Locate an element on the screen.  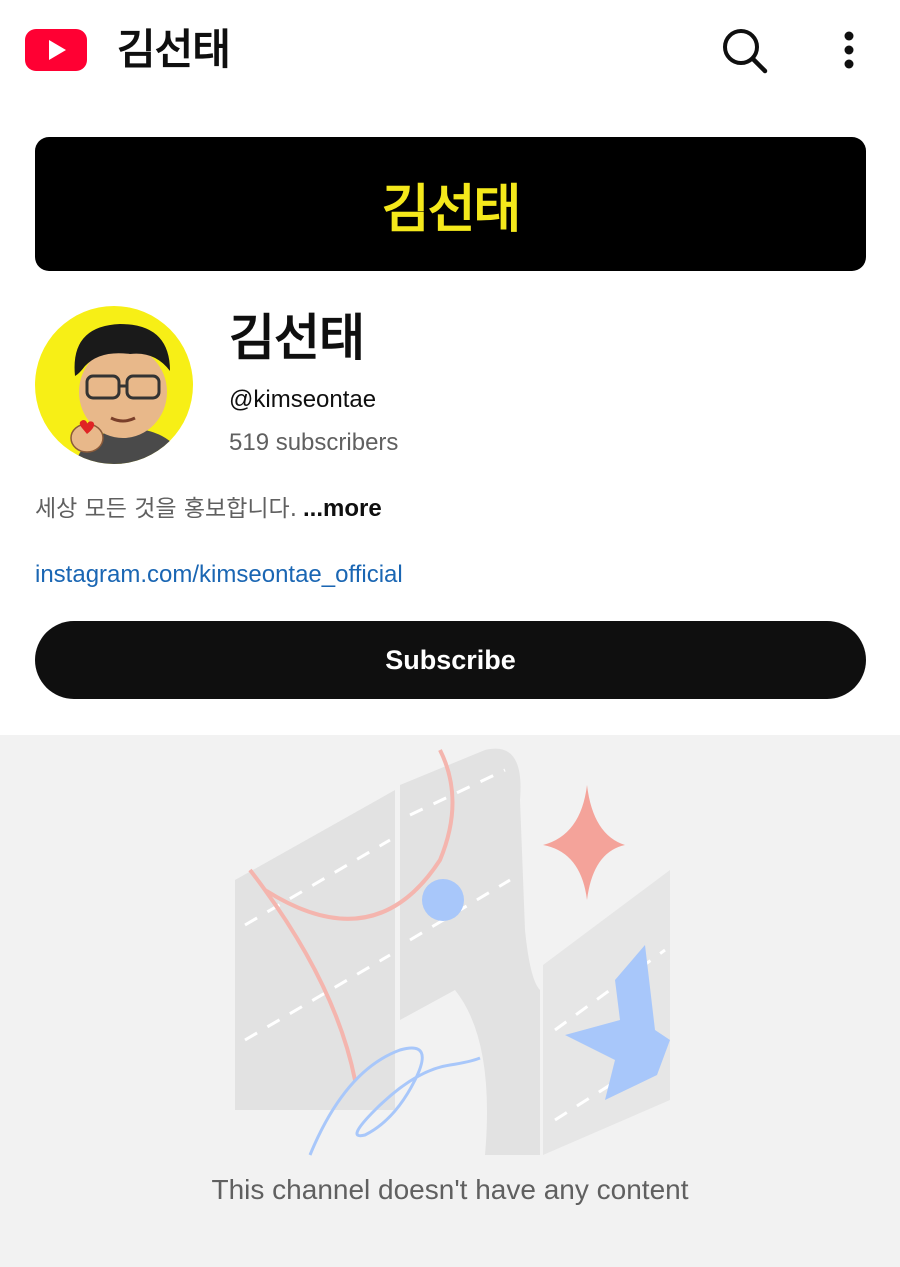
channel-name: 김선태 is located at coordinates (297, 338).